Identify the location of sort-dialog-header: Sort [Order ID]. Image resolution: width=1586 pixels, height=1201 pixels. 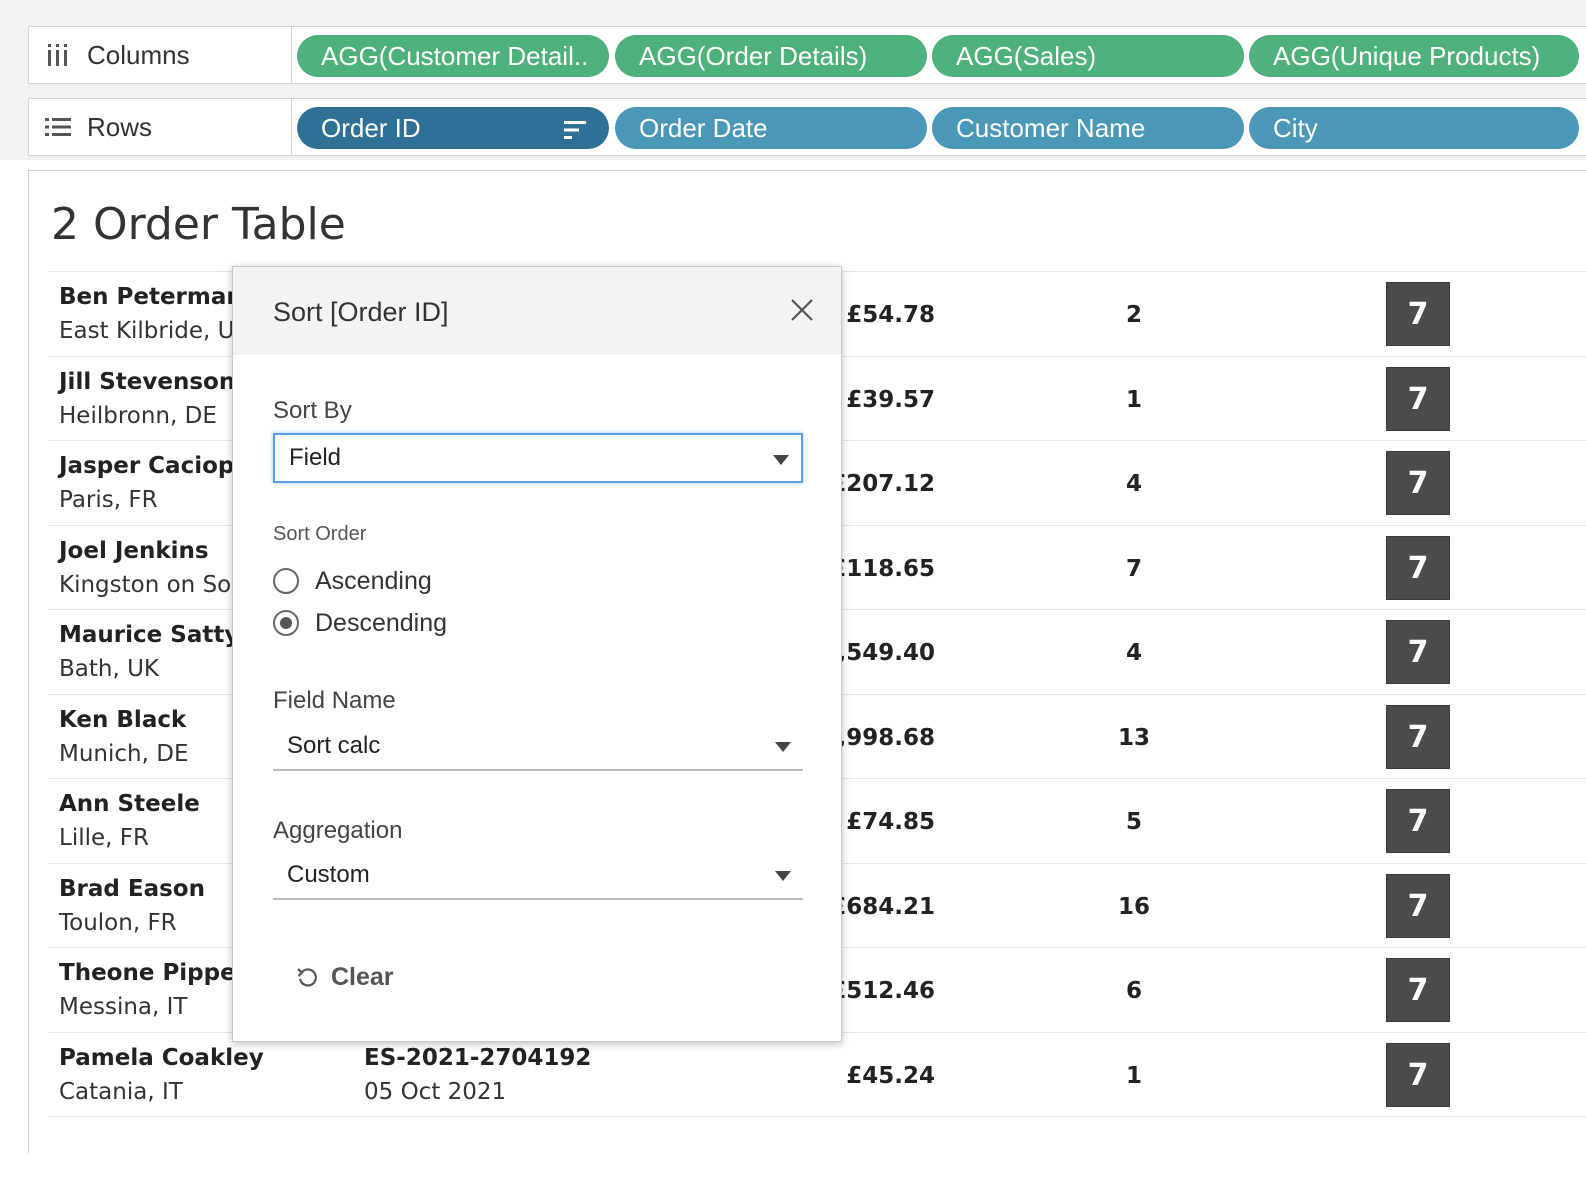
(537, 311).